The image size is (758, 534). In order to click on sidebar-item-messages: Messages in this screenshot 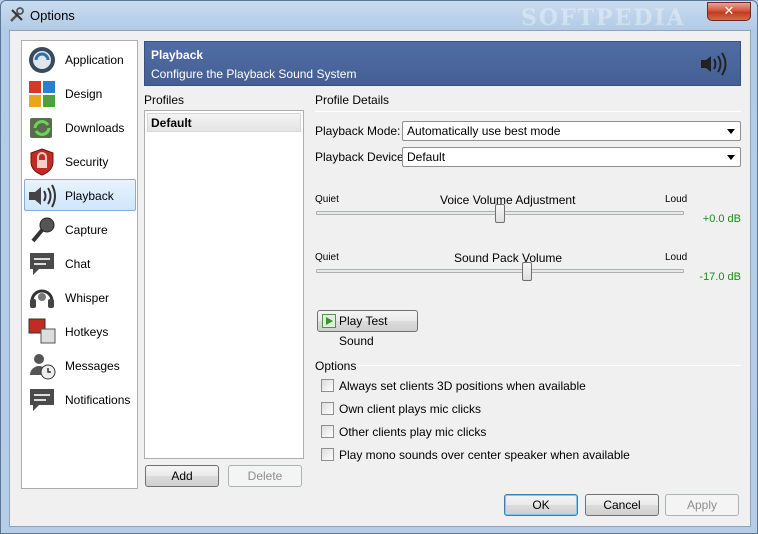, I will do `click(80, 365)`.